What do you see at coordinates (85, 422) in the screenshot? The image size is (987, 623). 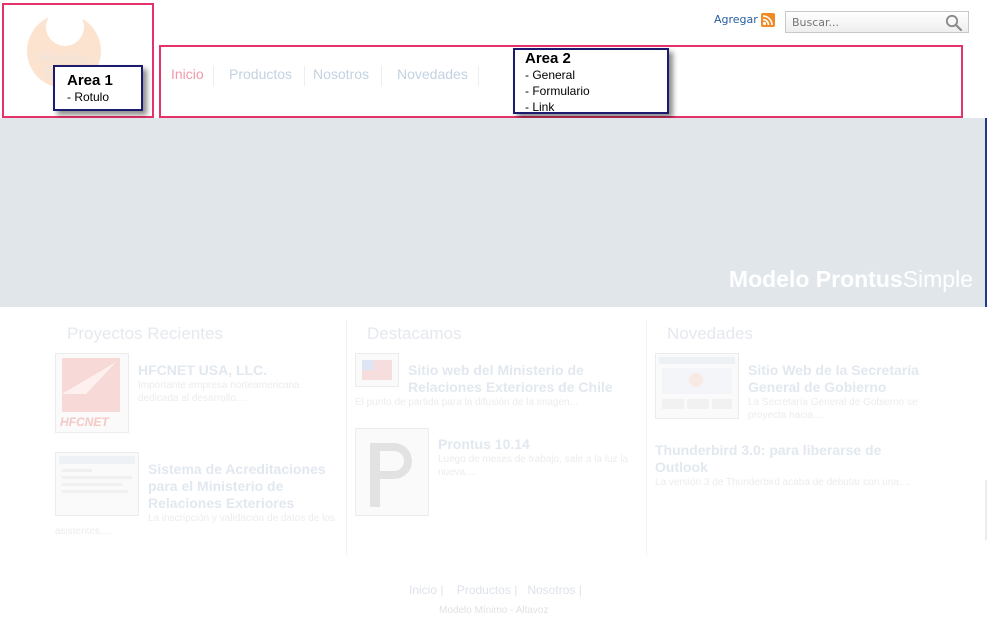 I see `thumbnail-label: HFCNET` at bounding box center [85, 422].